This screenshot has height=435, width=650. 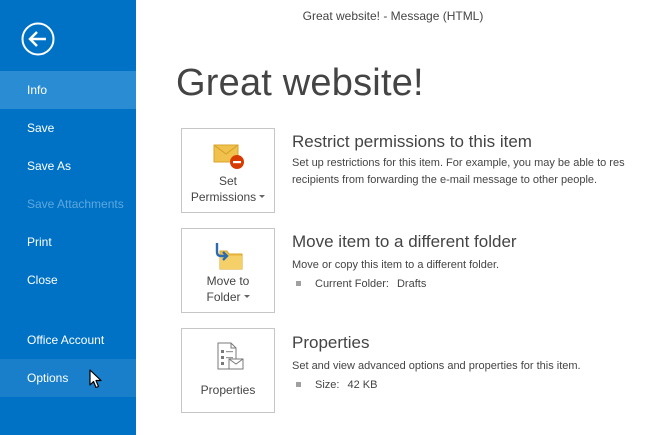 I want to click on restrict-permissions-heading: Restrict permissions to this item, so click(x=412, y=141).